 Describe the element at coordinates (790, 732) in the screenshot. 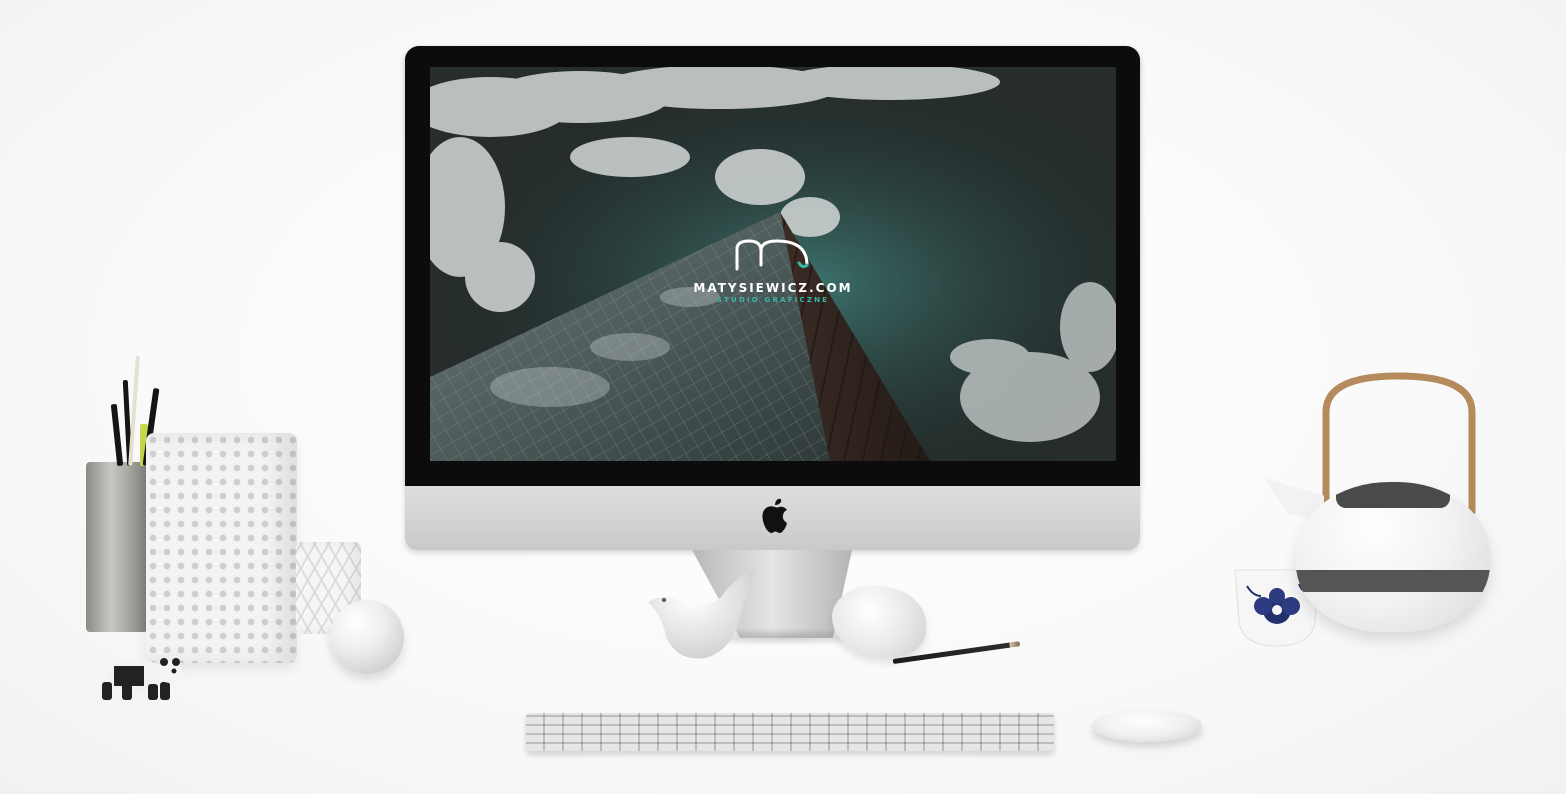

I see `keyboard` at that location.